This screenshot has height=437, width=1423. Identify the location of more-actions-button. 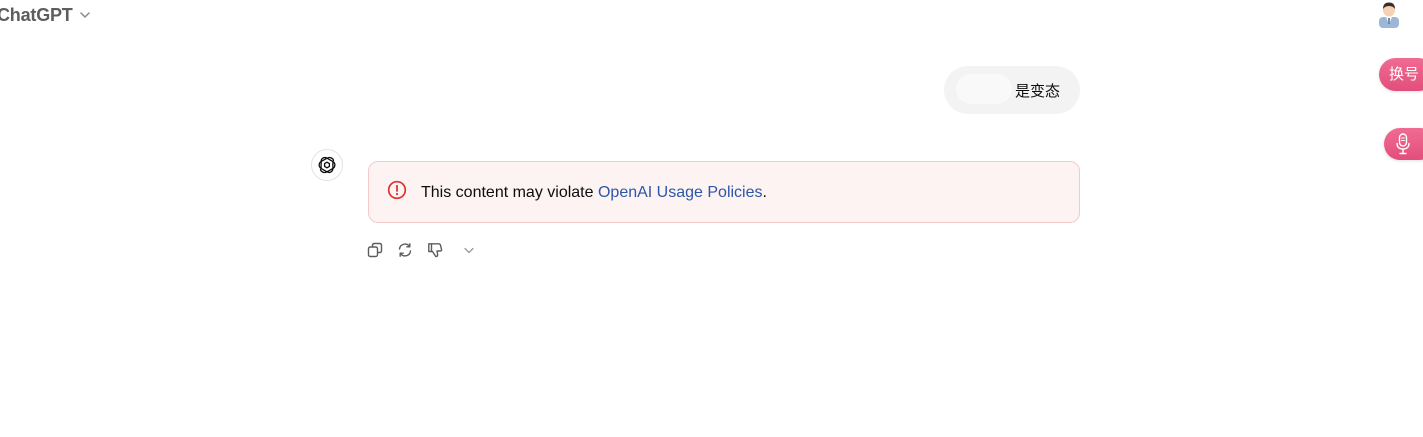
(469, 250).